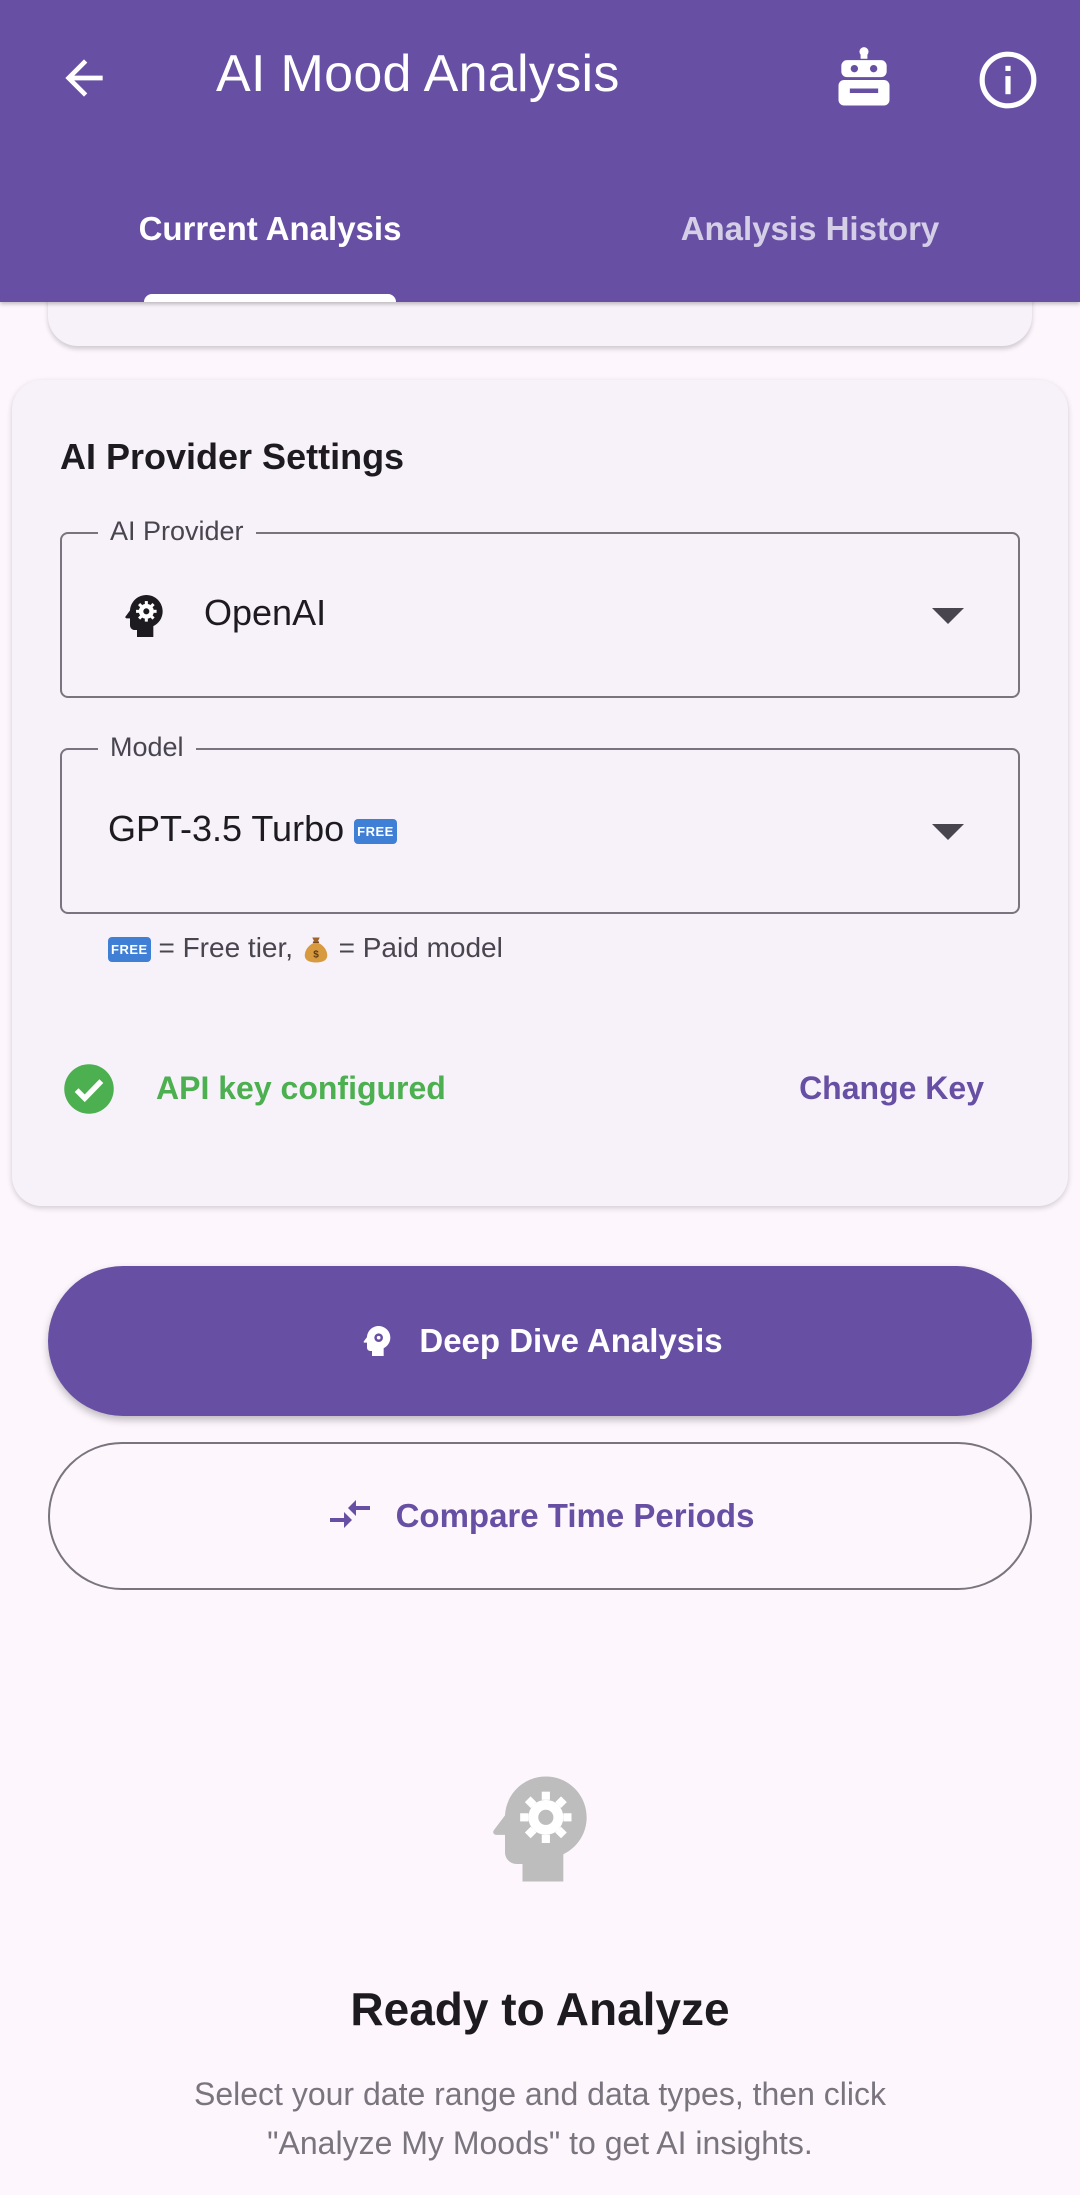 The width and height of the screenshot is (1080, 2195). I want to click on model-helper-text: FREE = Free tier, $ = Paid model, so click(305, 948).